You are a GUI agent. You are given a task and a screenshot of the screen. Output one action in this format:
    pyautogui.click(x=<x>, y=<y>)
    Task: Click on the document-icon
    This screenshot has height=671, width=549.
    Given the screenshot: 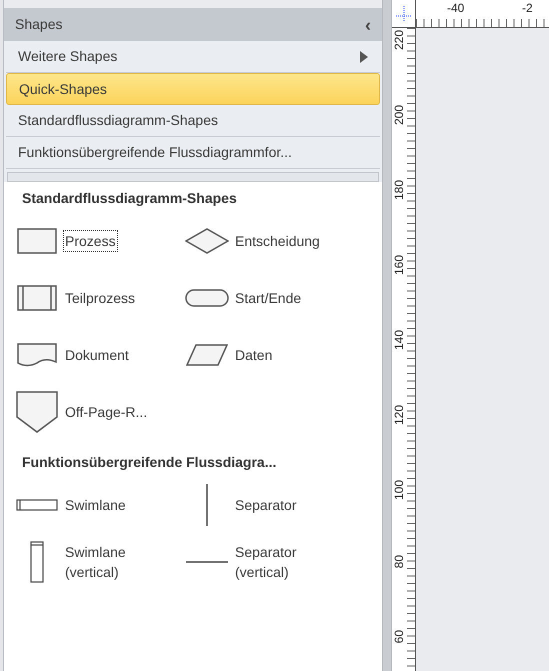 What is the action you would take?
    pyautogui.click(x=37, y=354)
    